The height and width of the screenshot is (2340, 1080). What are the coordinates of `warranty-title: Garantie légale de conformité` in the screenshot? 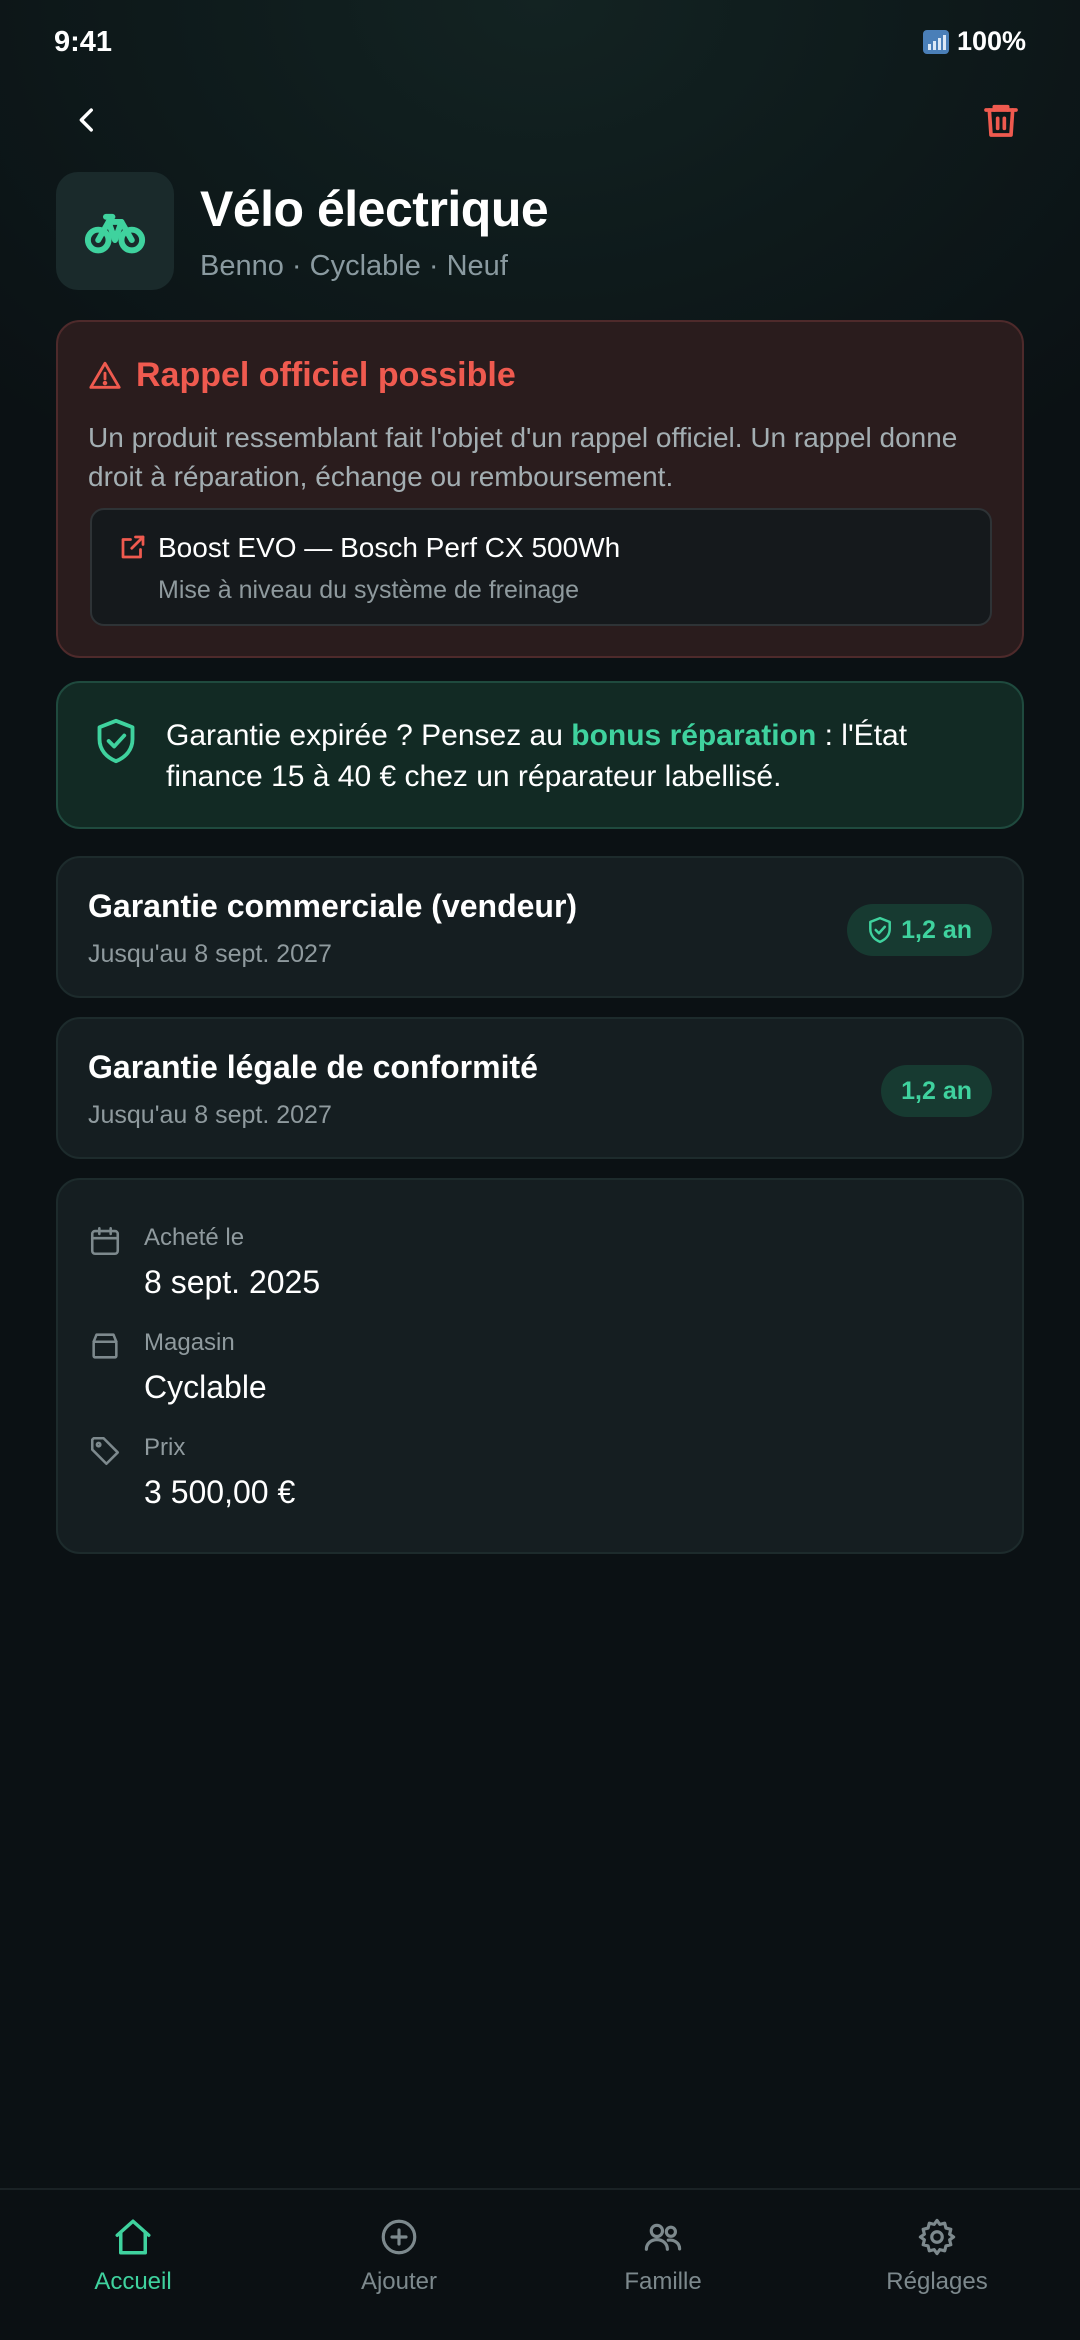 It's located at (313, 1067).